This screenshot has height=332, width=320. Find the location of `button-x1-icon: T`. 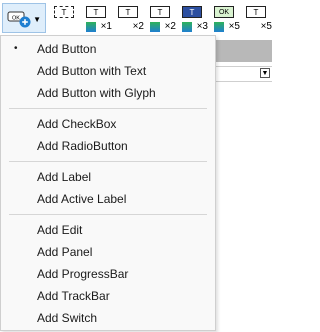

button-x1-icon: T is located at coordinates (96, 12).